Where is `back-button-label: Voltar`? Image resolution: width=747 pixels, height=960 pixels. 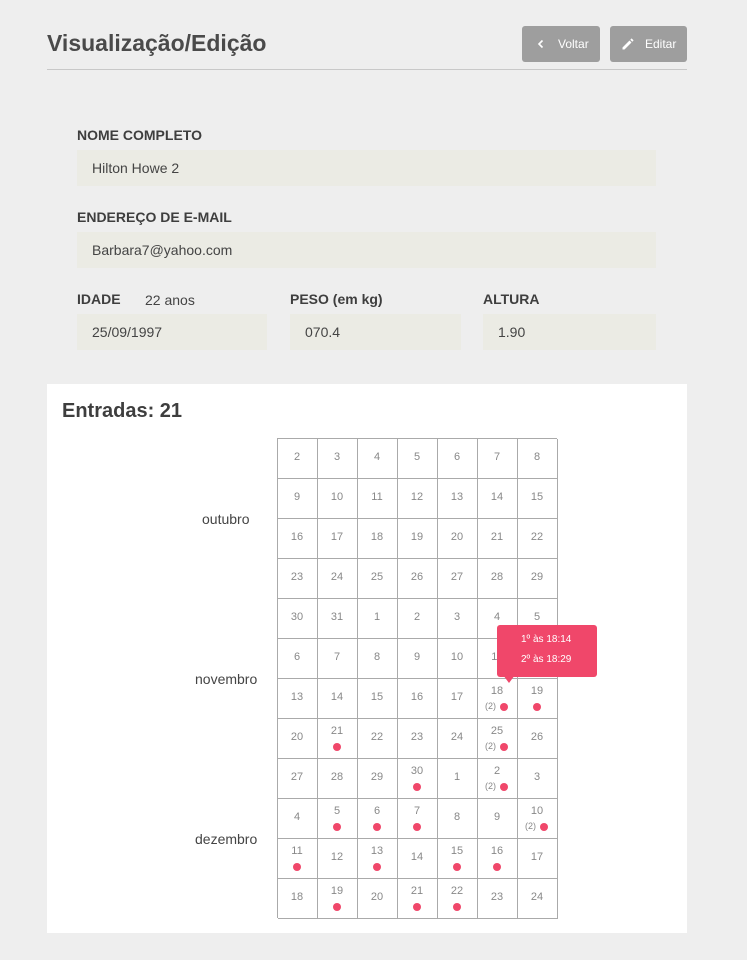
back-button-label: Voltar is located at coordinates (573, 44).